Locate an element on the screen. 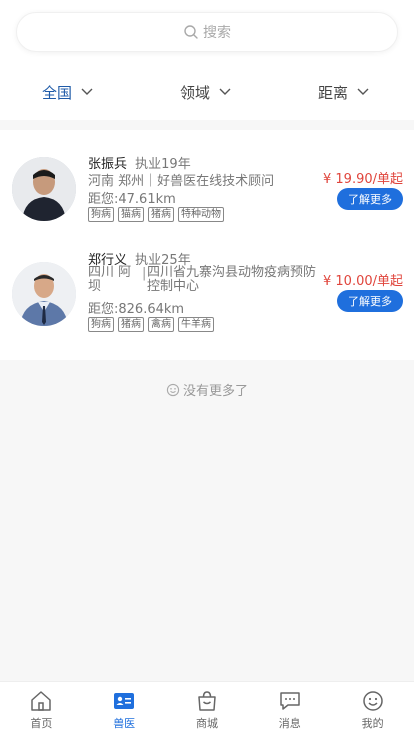 The image size is (414, 736). filter-distance-label: 距离 is located at coordinates (333, 92).